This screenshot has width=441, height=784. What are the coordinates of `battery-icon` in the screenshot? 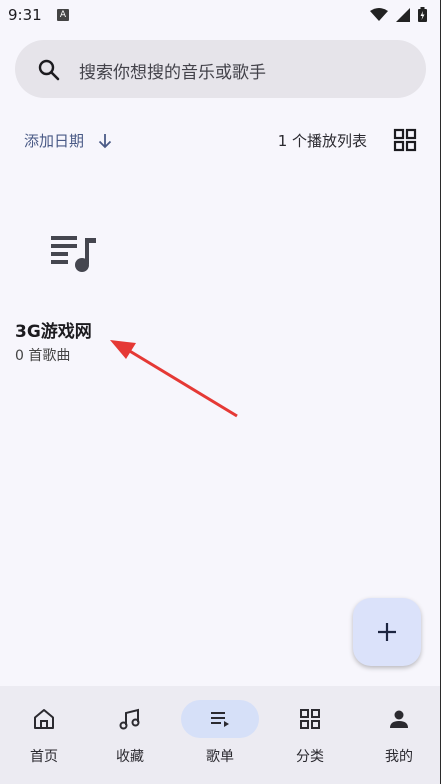 It's located at (422, 14).